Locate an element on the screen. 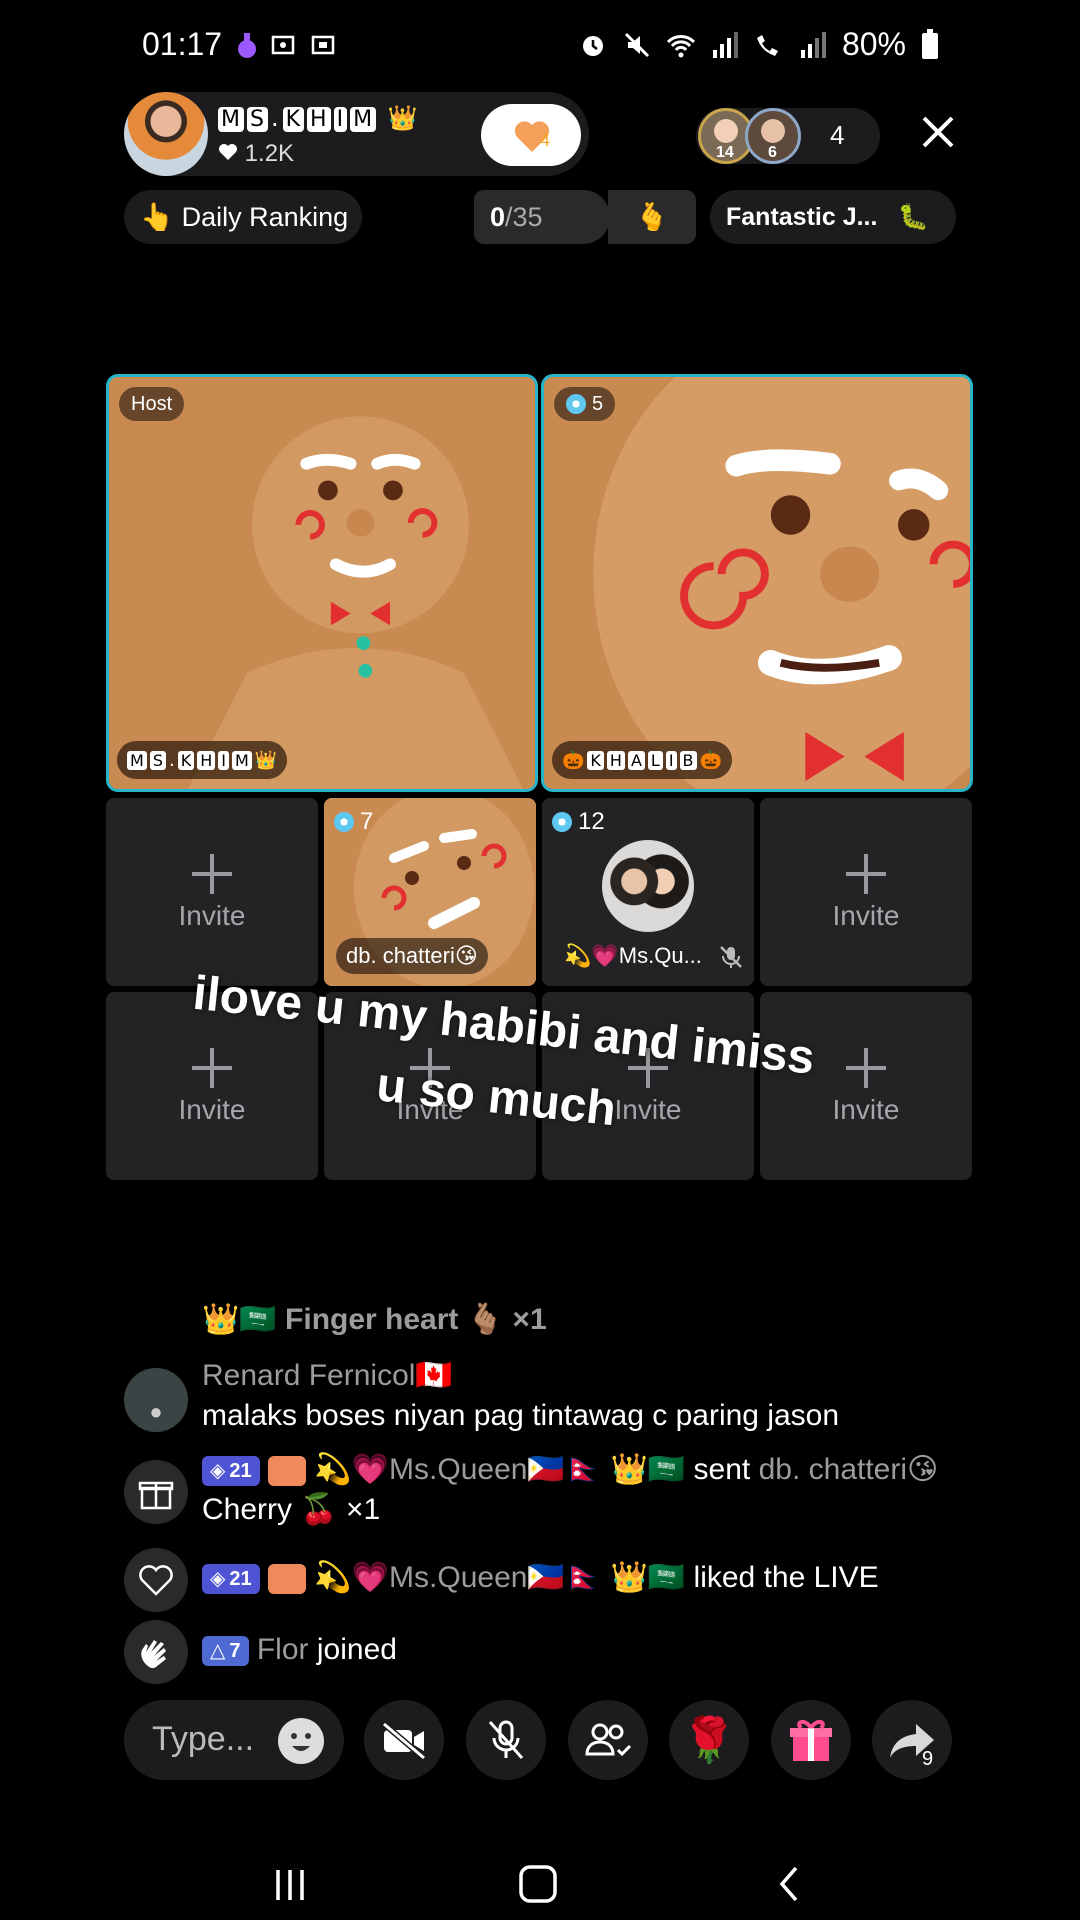 This screenshot has width=1080, height=1920. finger-heart-icon: 🫰 is located at coordinates (652, 217).